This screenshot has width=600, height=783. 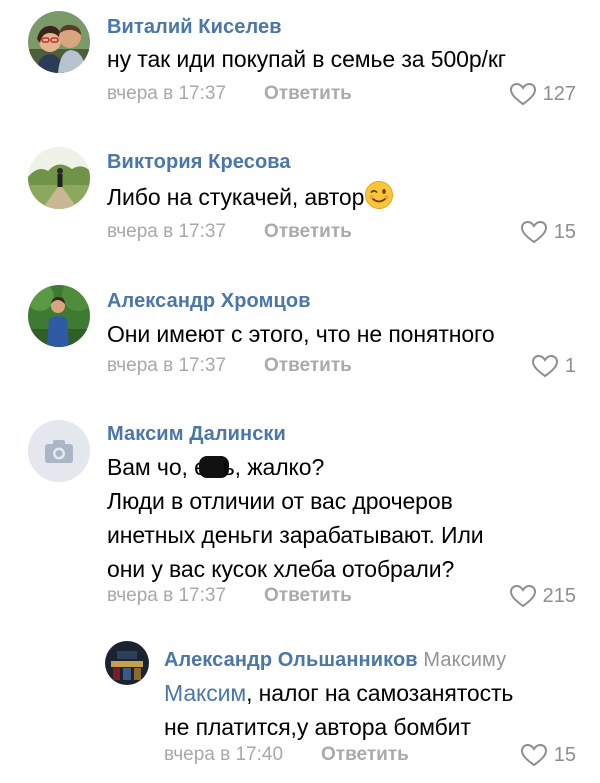 I want to click on comment-text-line: Вам чо, е ь, жалко?, so click(x=295, y=467).